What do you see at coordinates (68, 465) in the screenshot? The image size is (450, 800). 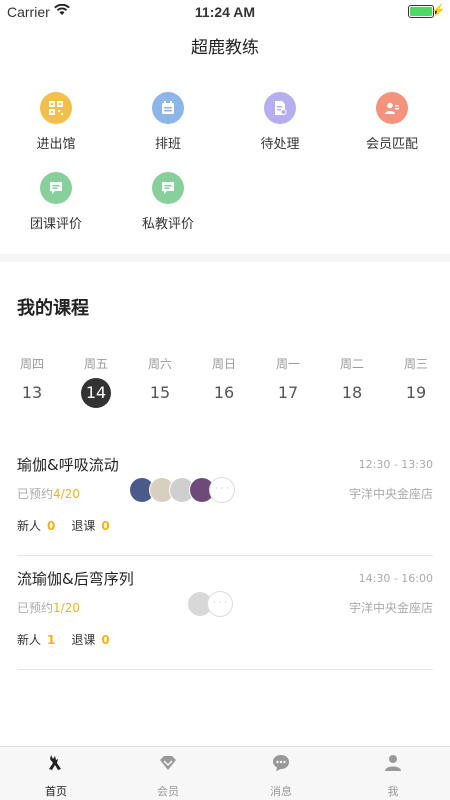 I see `course-name: 瑜伽&呼吸流动` at bounding box center [68, 465].